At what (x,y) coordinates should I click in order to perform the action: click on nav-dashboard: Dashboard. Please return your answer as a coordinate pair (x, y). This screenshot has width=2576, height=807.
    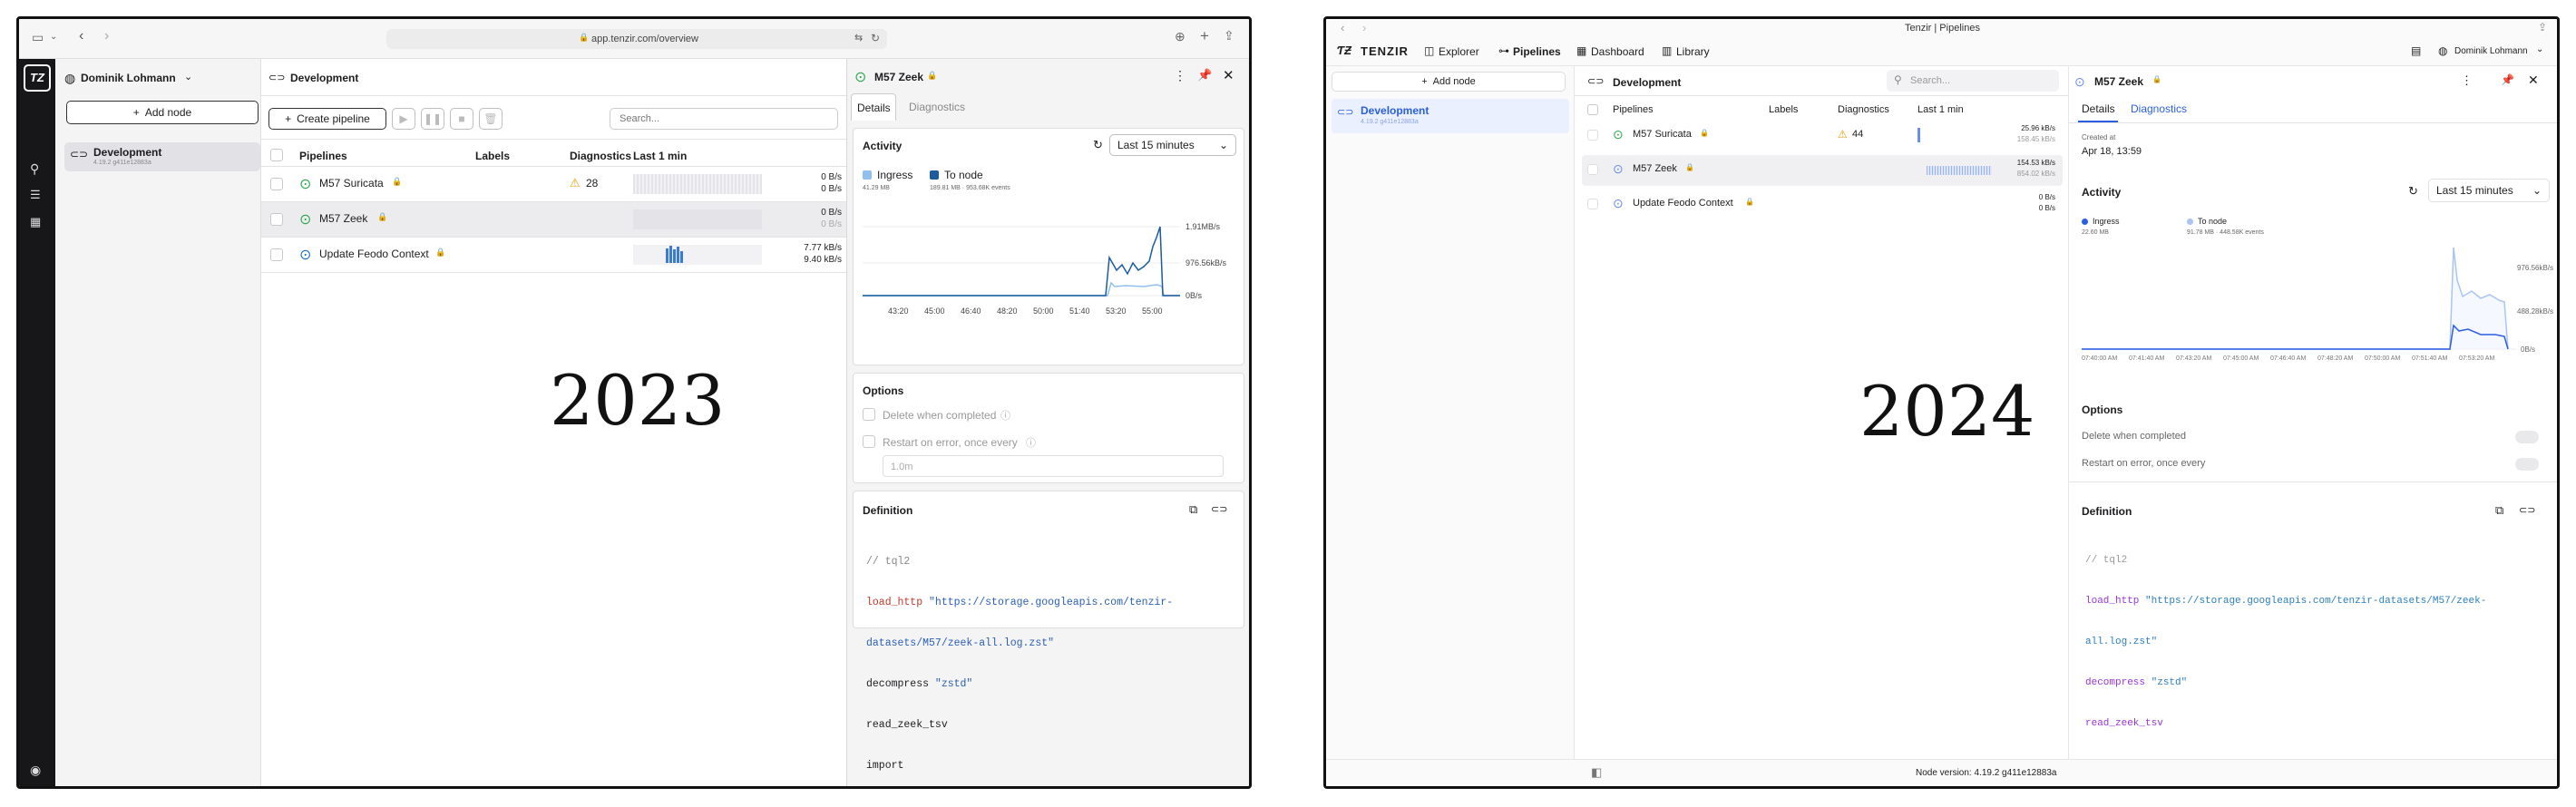
    Looking at the image, I should click on (1617, 51).